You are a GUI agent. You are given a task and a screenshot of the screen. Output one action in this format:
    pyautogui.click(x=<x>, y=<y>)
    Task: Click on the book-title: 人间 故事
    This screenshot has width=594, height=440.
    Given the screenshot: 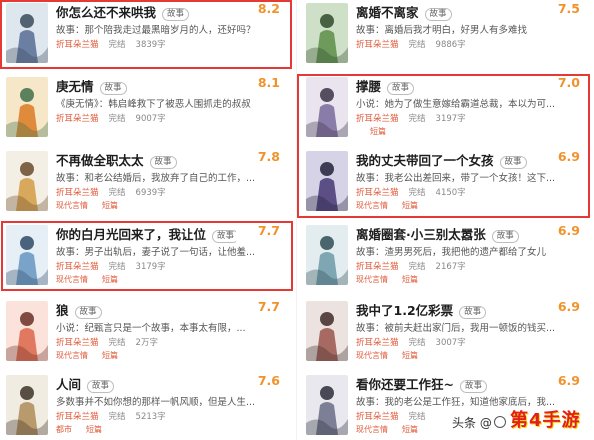 What is the action you would take?
    pyautogui.click(x=85, y=384)
    